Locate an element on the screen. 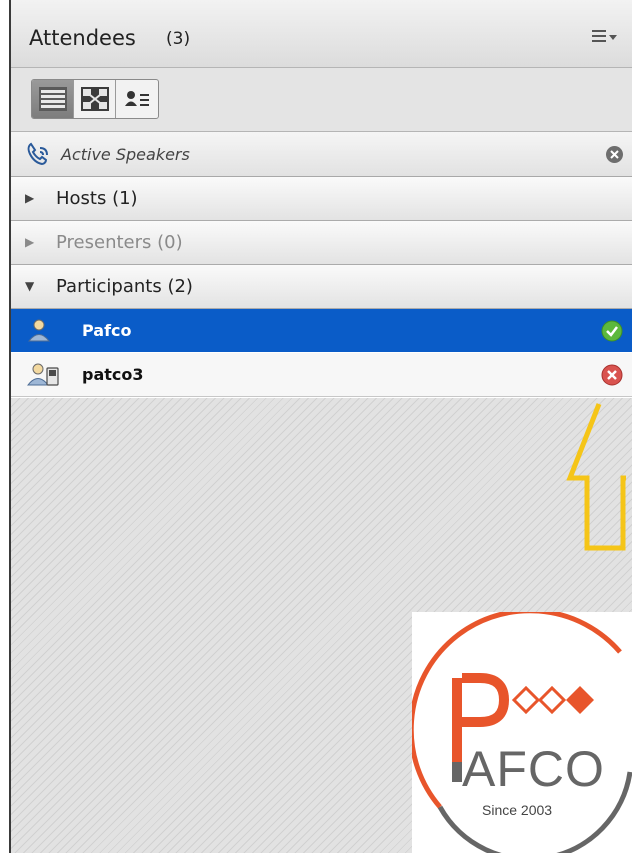 The width and height of the screenshot is (632, 853). status-not-ready-icon is located at coordinates (612, 375).